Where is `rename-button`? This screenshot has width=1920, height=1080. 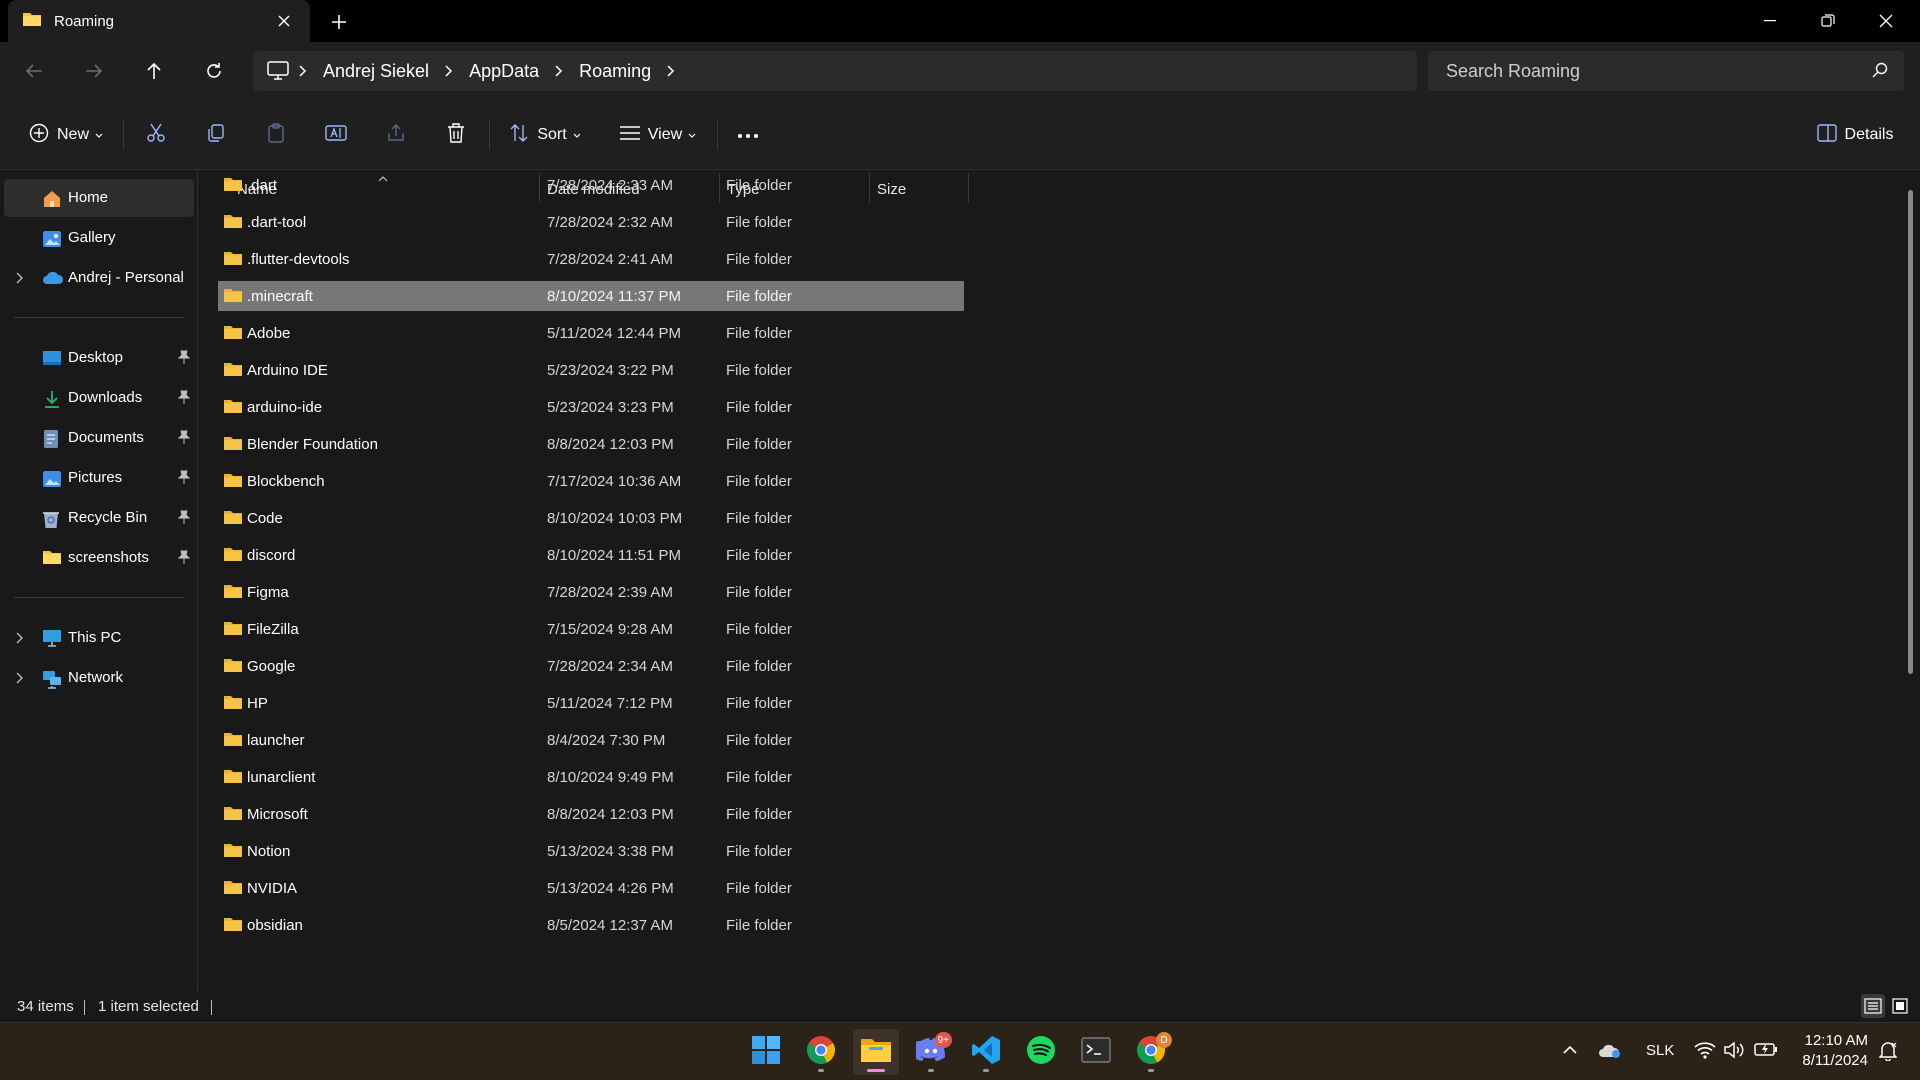 rename-button is located at coordinates (336, 135).